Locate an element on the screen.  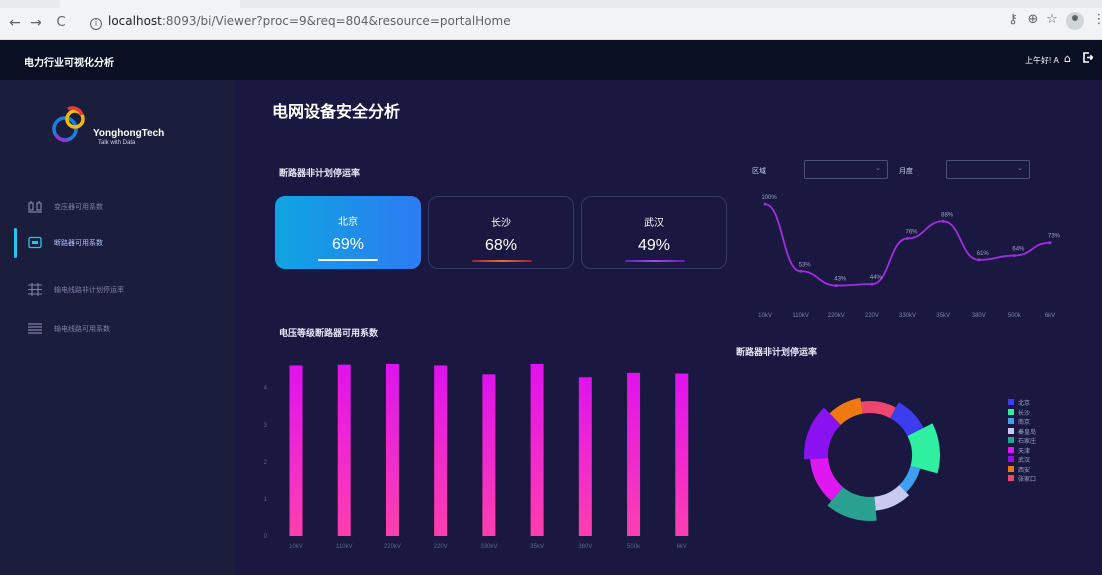
kpi-card-beijing: 北京 69% is located at coordinates (348, 232).